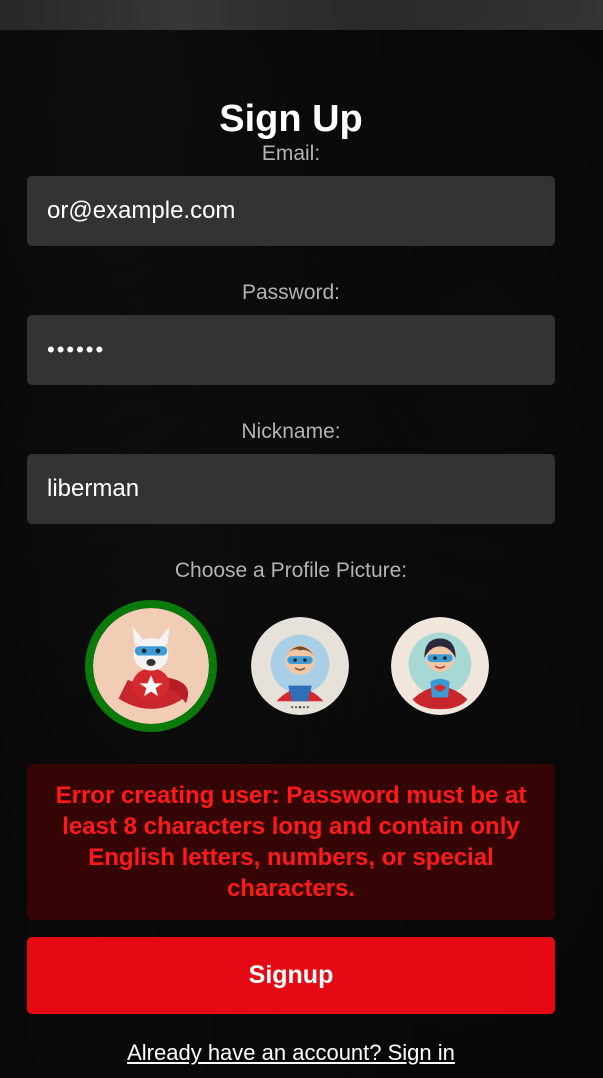 The height and width of the screenshot is (1078, 603). I want to click on girl-superhero-avatar-icon, so click(440, 666).